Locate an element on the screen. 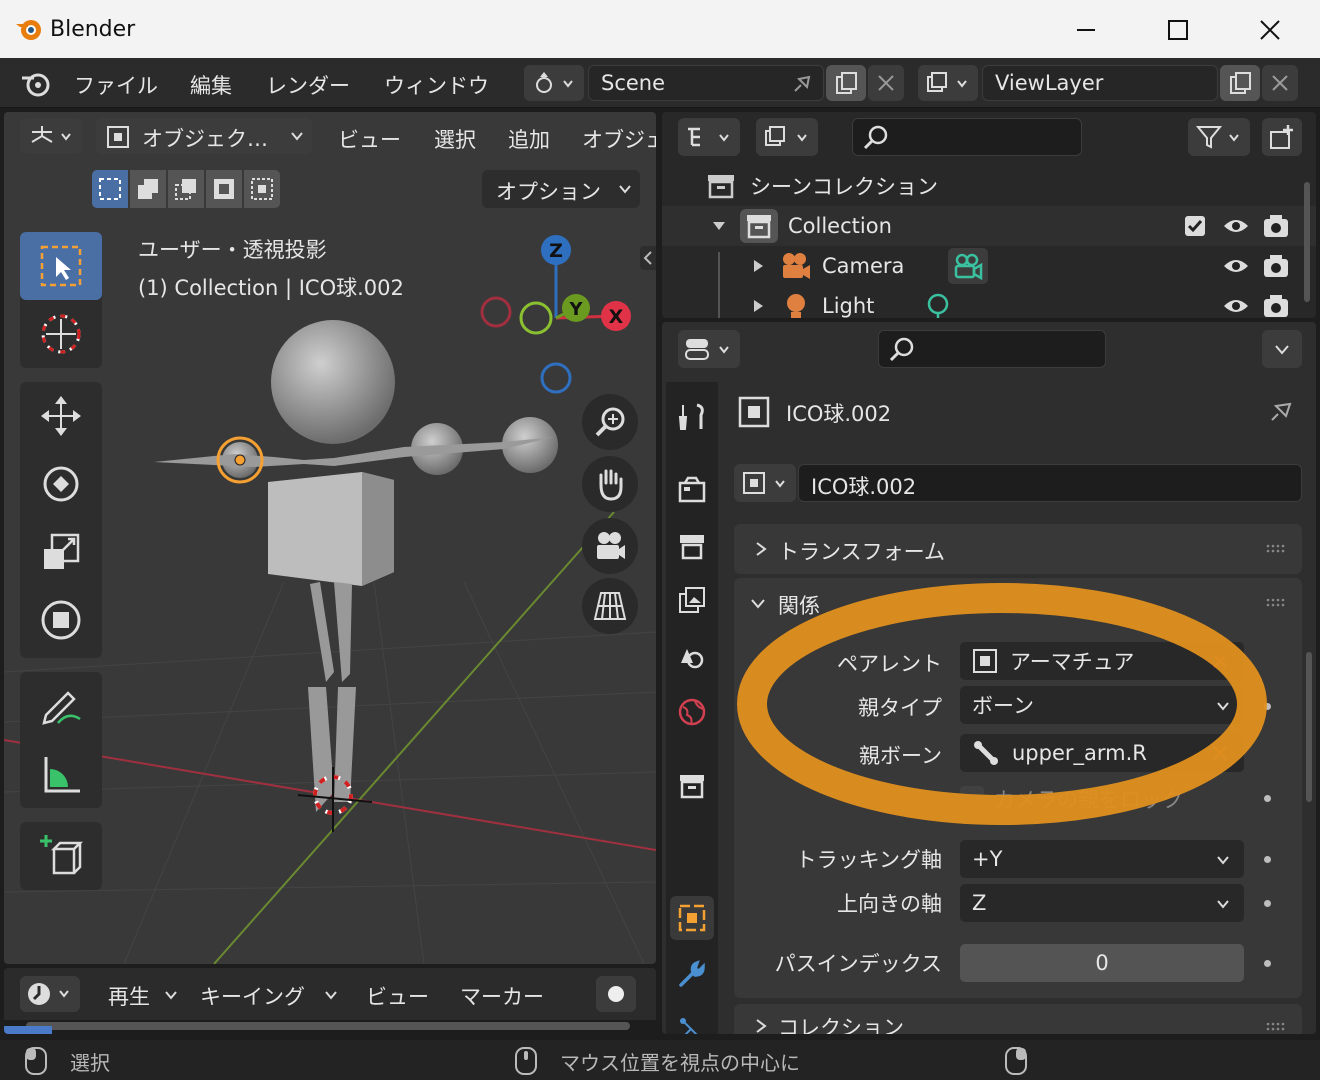  navigation-gizmo: Z X Y is located at coordinates (559, 317).